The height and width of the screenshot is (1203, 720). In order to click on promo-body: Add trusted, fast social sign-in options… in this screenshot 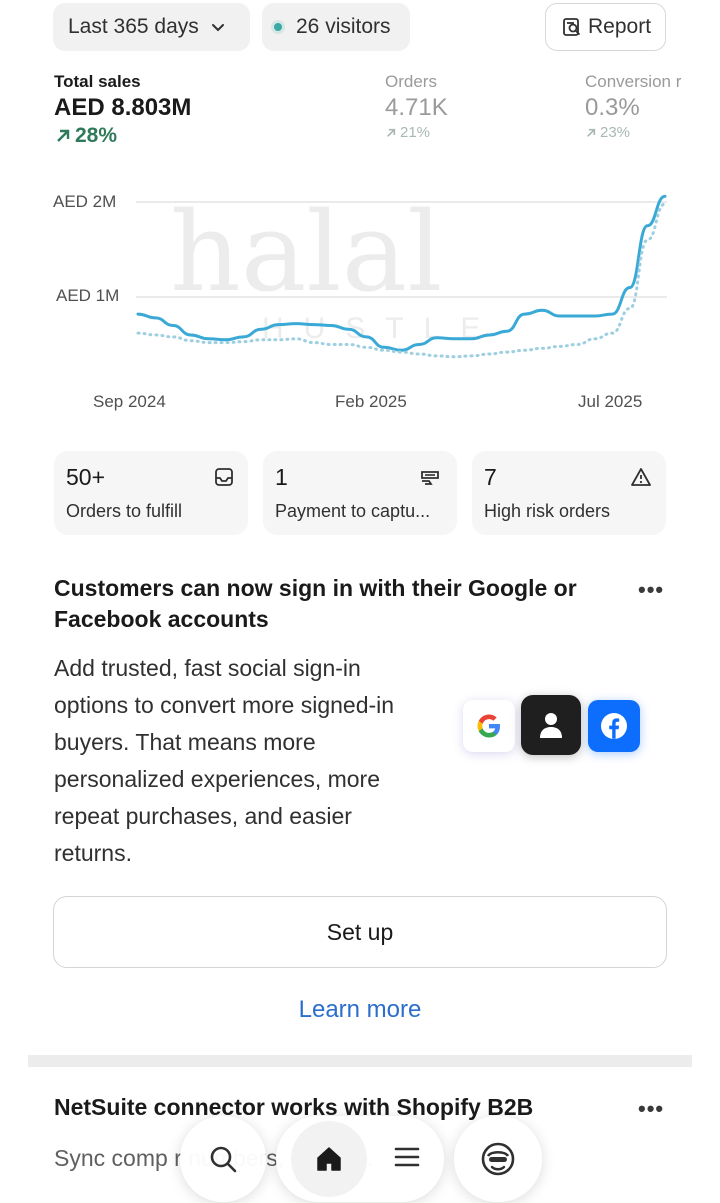, I will do `click(224, 760)`.